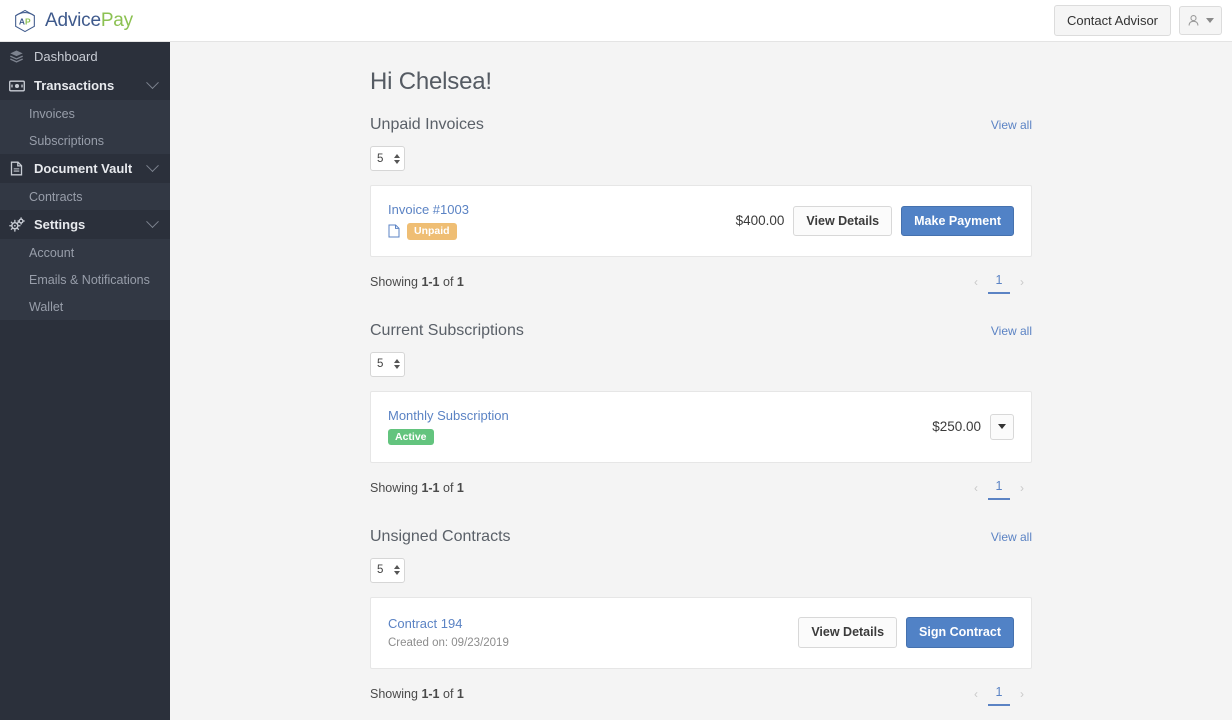 The width and height of the screenshot is (1232, 720). I want to click on sidebar-item-label: Dashboard, so click(66, 56).